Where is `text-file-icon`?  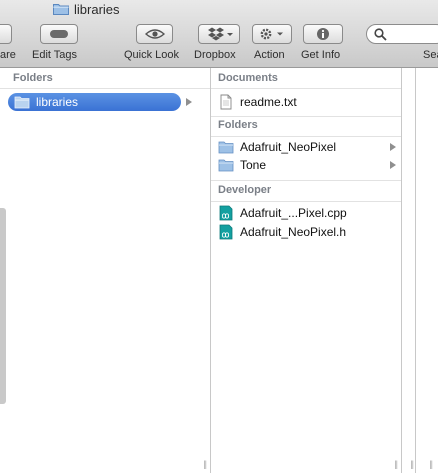 text-file-icon is located at coordinates (226, 102).